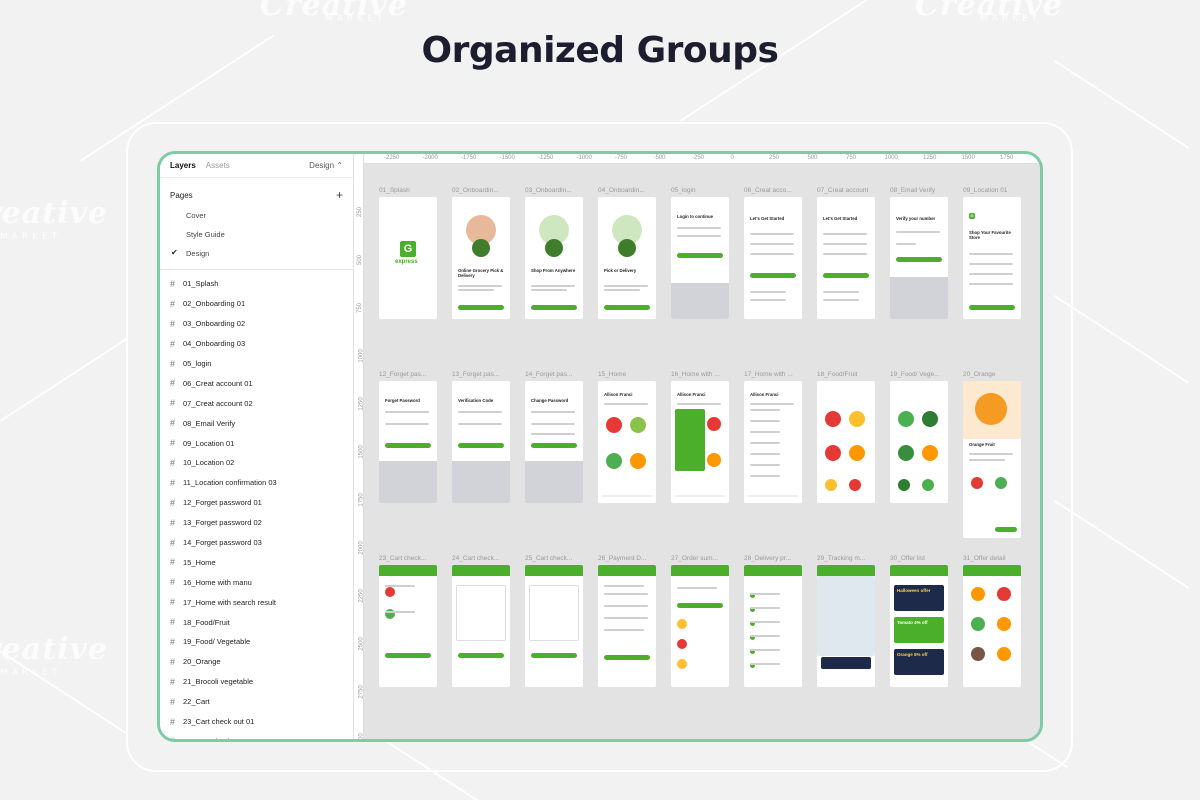 This screenshot has height=800, width=1200. I want to click on frame-screen: Orange Fruit, so click(992, 459).